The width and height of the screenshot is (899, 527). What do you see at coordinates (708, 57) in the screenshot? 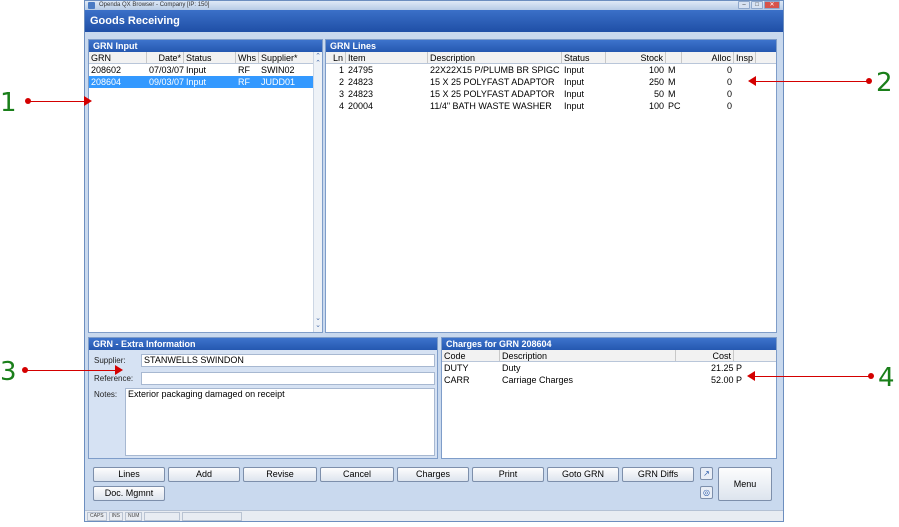
I see `col-alloc: Alloc` at bounding box center [708, 57].